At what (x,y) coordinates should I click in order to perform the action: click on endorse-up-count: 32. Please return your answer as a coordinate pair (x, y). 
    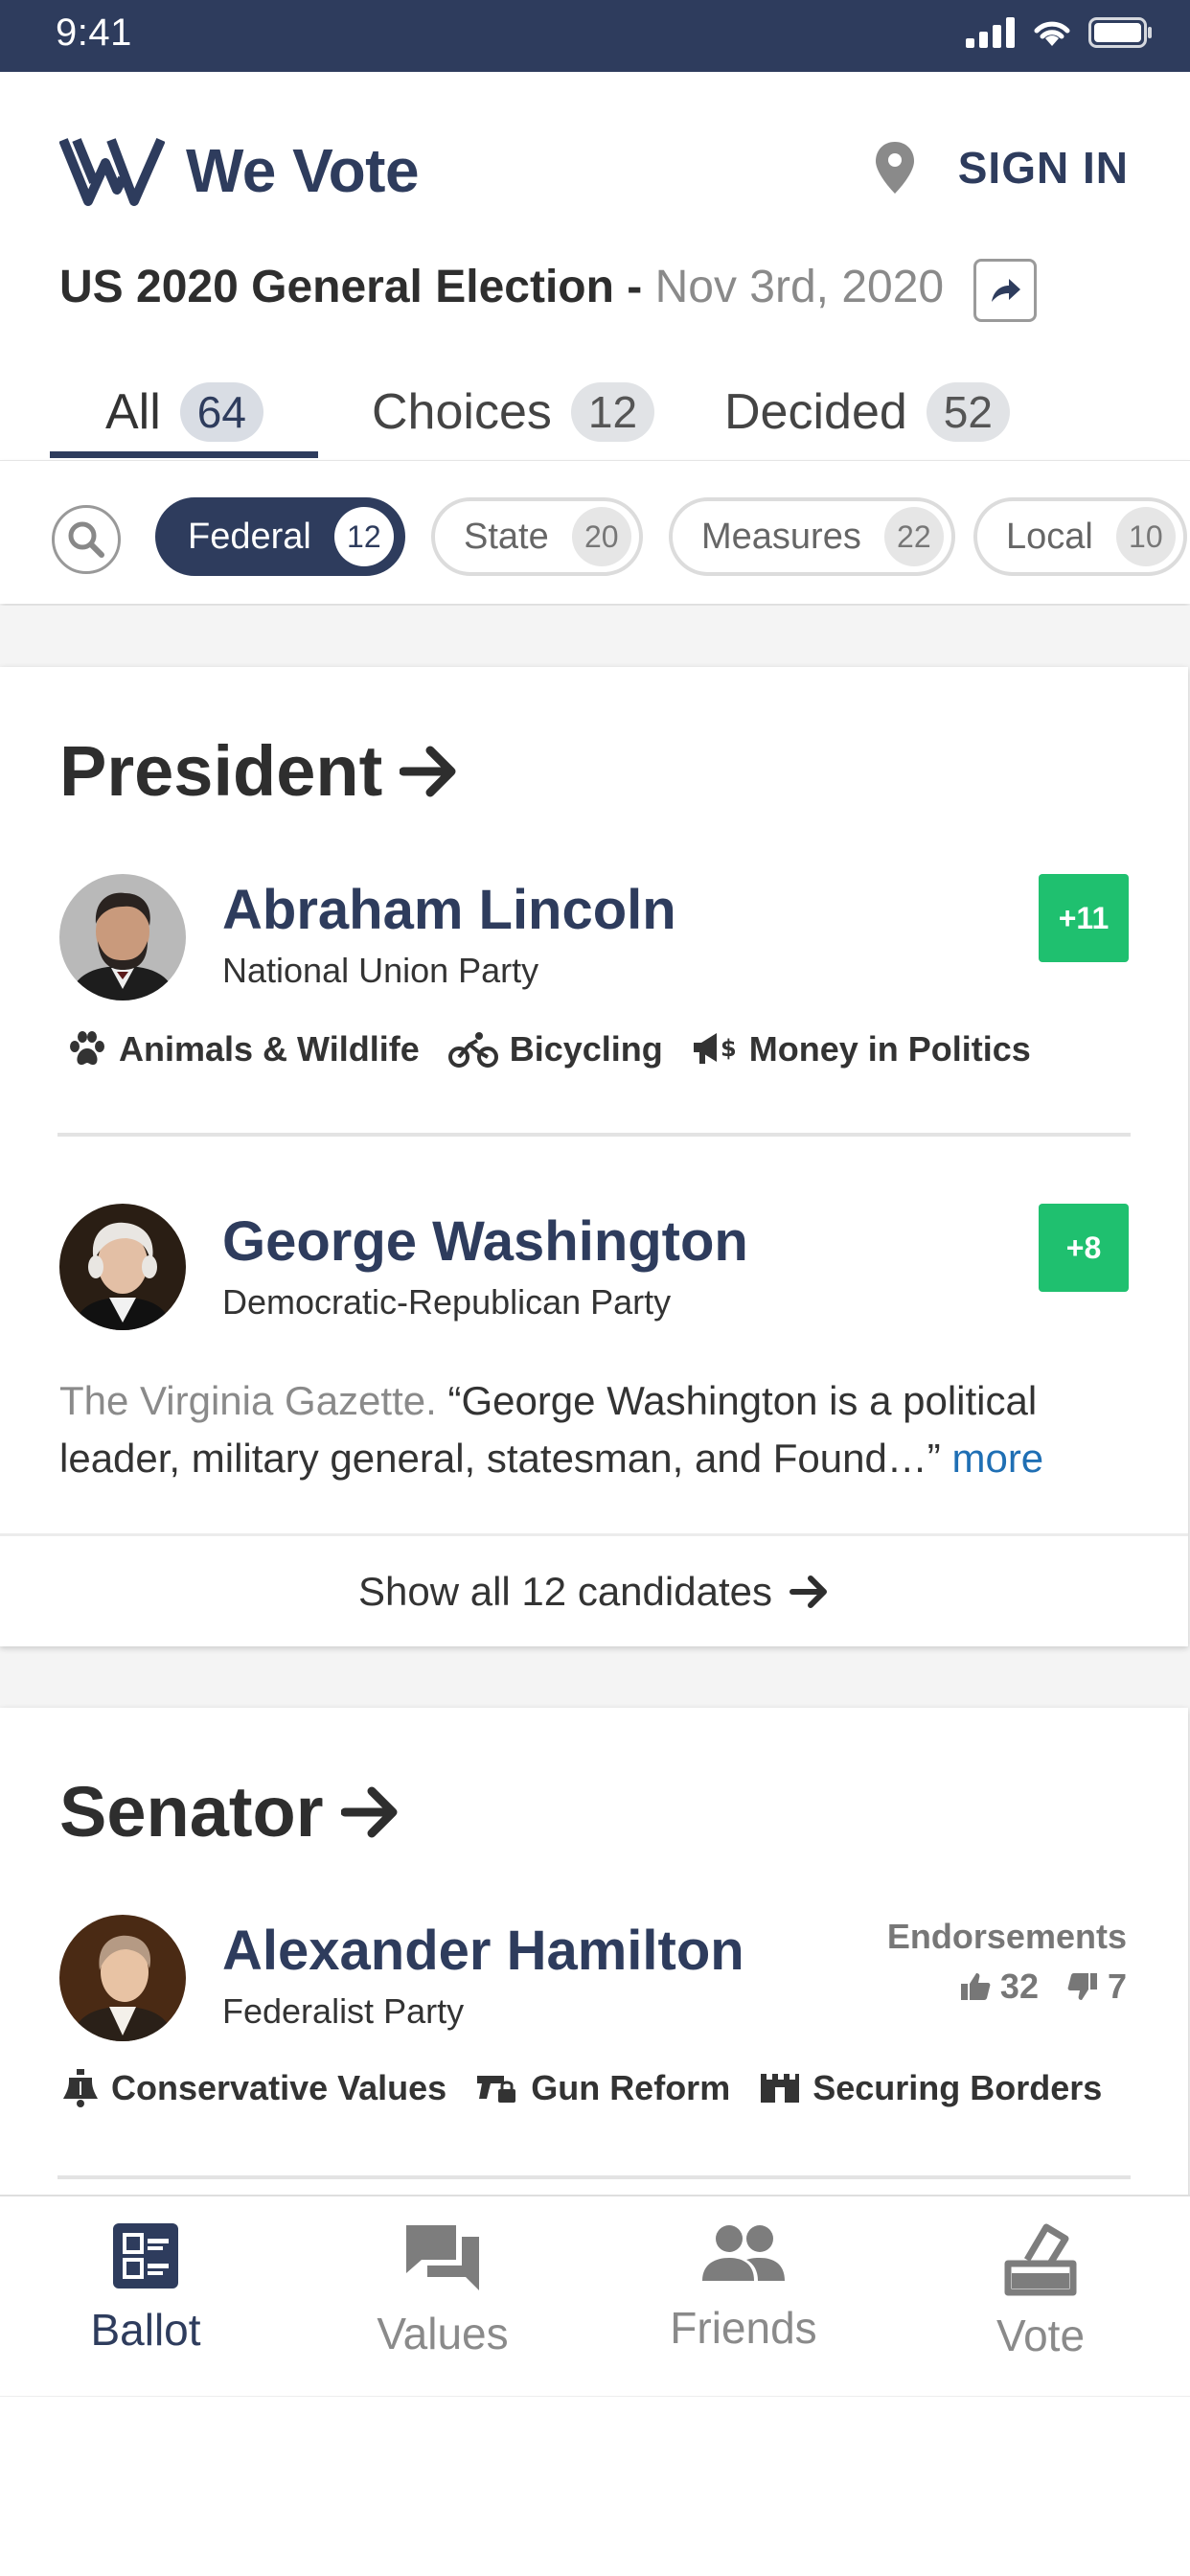
    Looking at the image, I should click on (1019, 1986).